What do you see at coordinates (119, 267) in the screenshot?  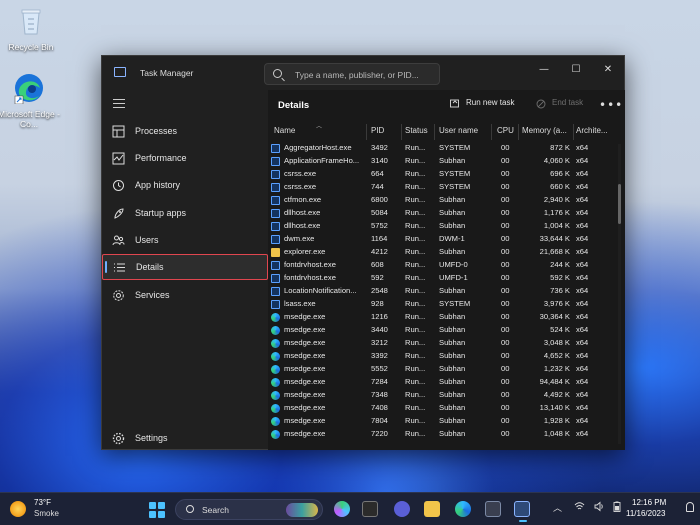 I see `details-icon` at bounding box center [119, 267].